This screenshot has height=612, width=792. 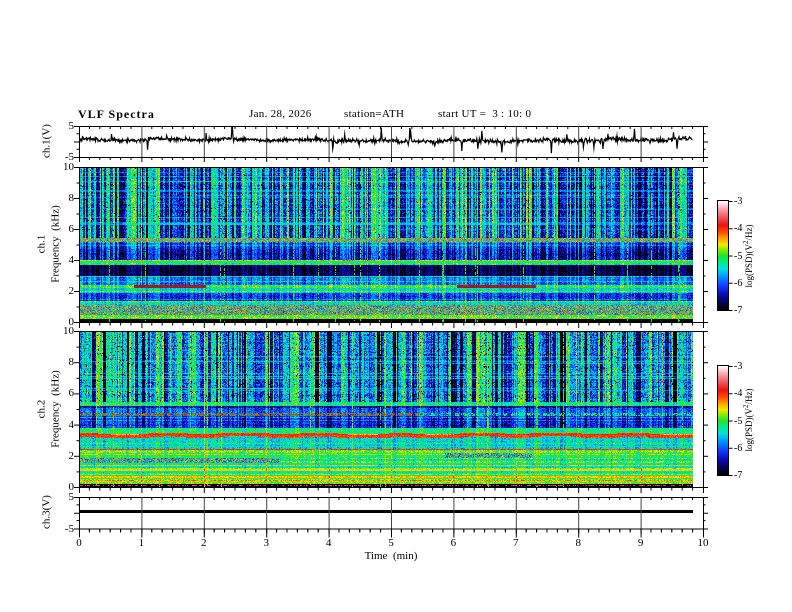 What do you see at coordinates (71, 487) in the screenshot?
I see `y-tick-label: 0` at bounding box center [71, 487].